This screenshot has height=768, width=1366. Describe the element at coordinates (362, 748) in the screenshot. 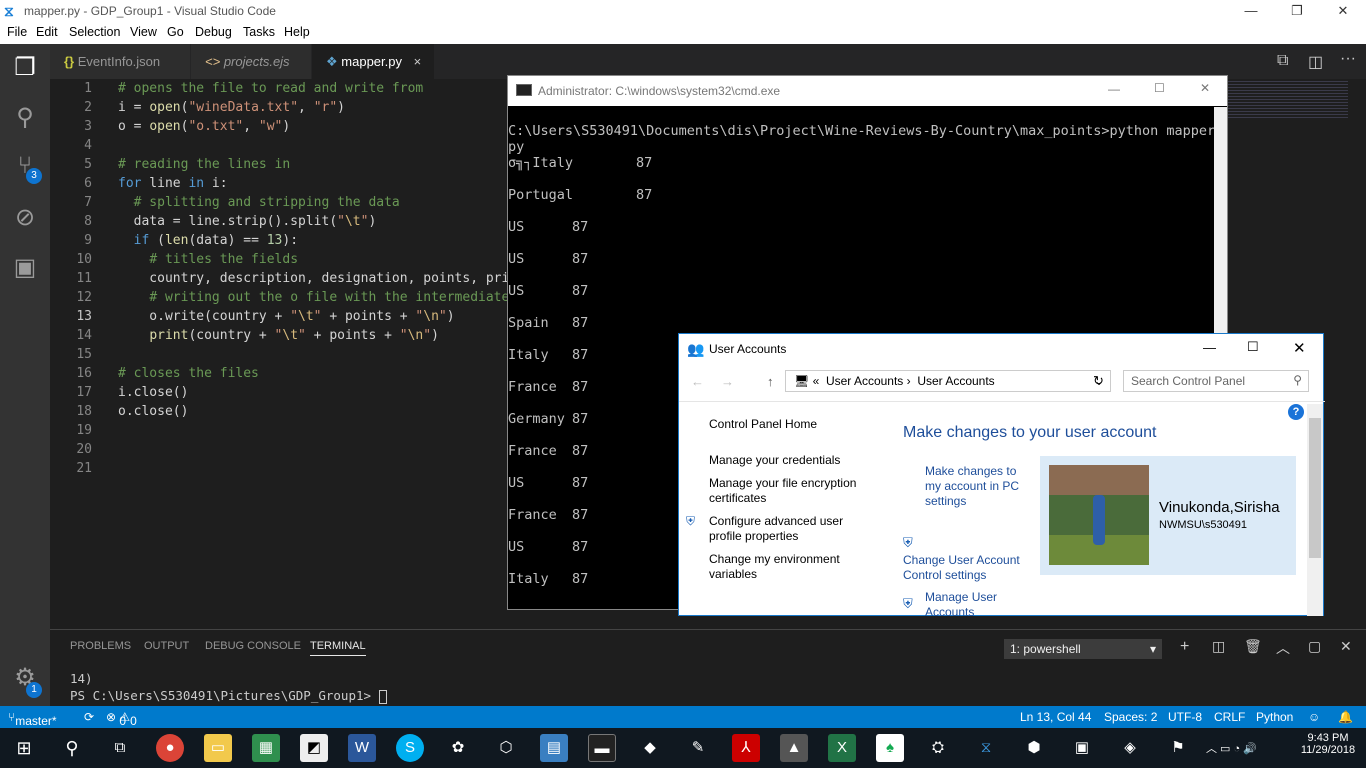

I see `word-icon: W` at that location.